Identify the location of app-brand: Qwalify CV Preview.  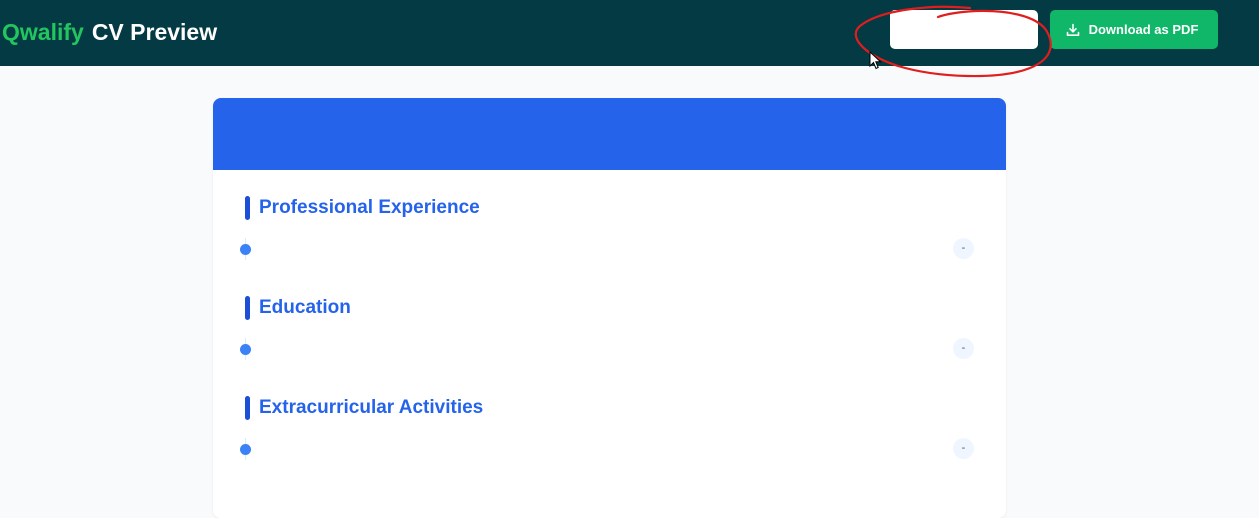
(109, 32).